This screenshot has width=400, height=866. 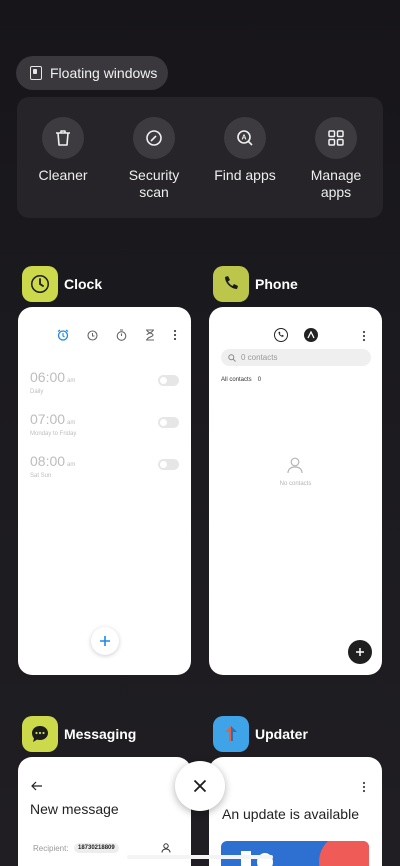 What do you see at coordinates (48, 377) in the screenshot?
I see `alarm-time: 06:00` at bounding box center [48, 377].